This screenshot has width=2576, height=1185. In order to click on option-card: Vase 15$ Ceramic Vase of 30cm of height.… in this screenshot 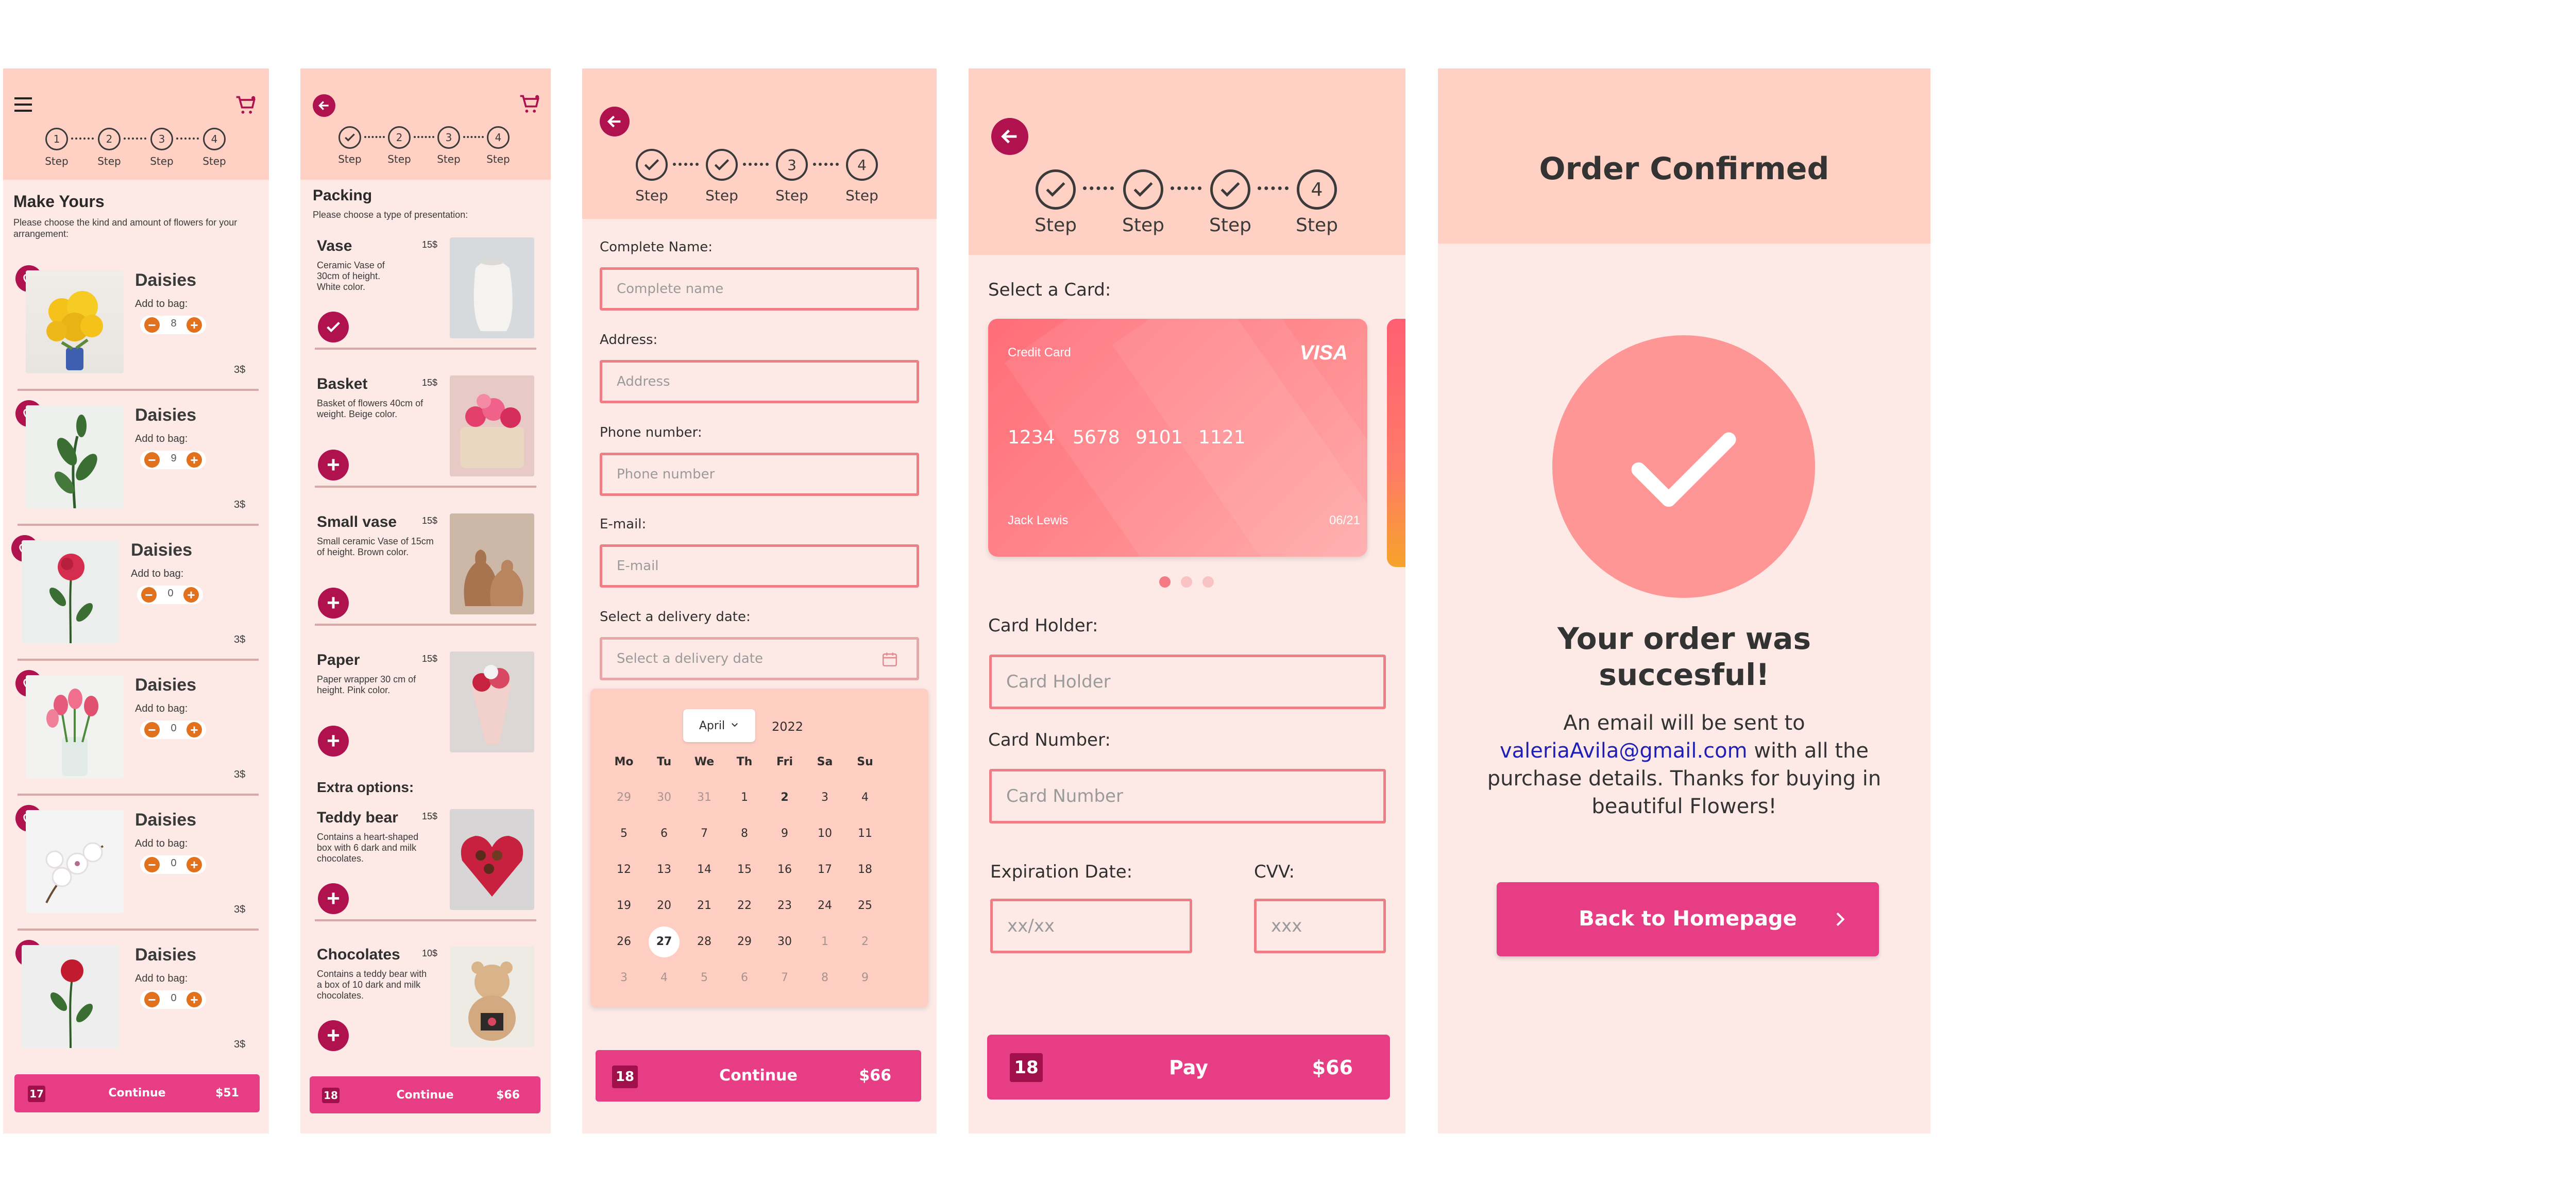, I will do `click(425, 303)`.